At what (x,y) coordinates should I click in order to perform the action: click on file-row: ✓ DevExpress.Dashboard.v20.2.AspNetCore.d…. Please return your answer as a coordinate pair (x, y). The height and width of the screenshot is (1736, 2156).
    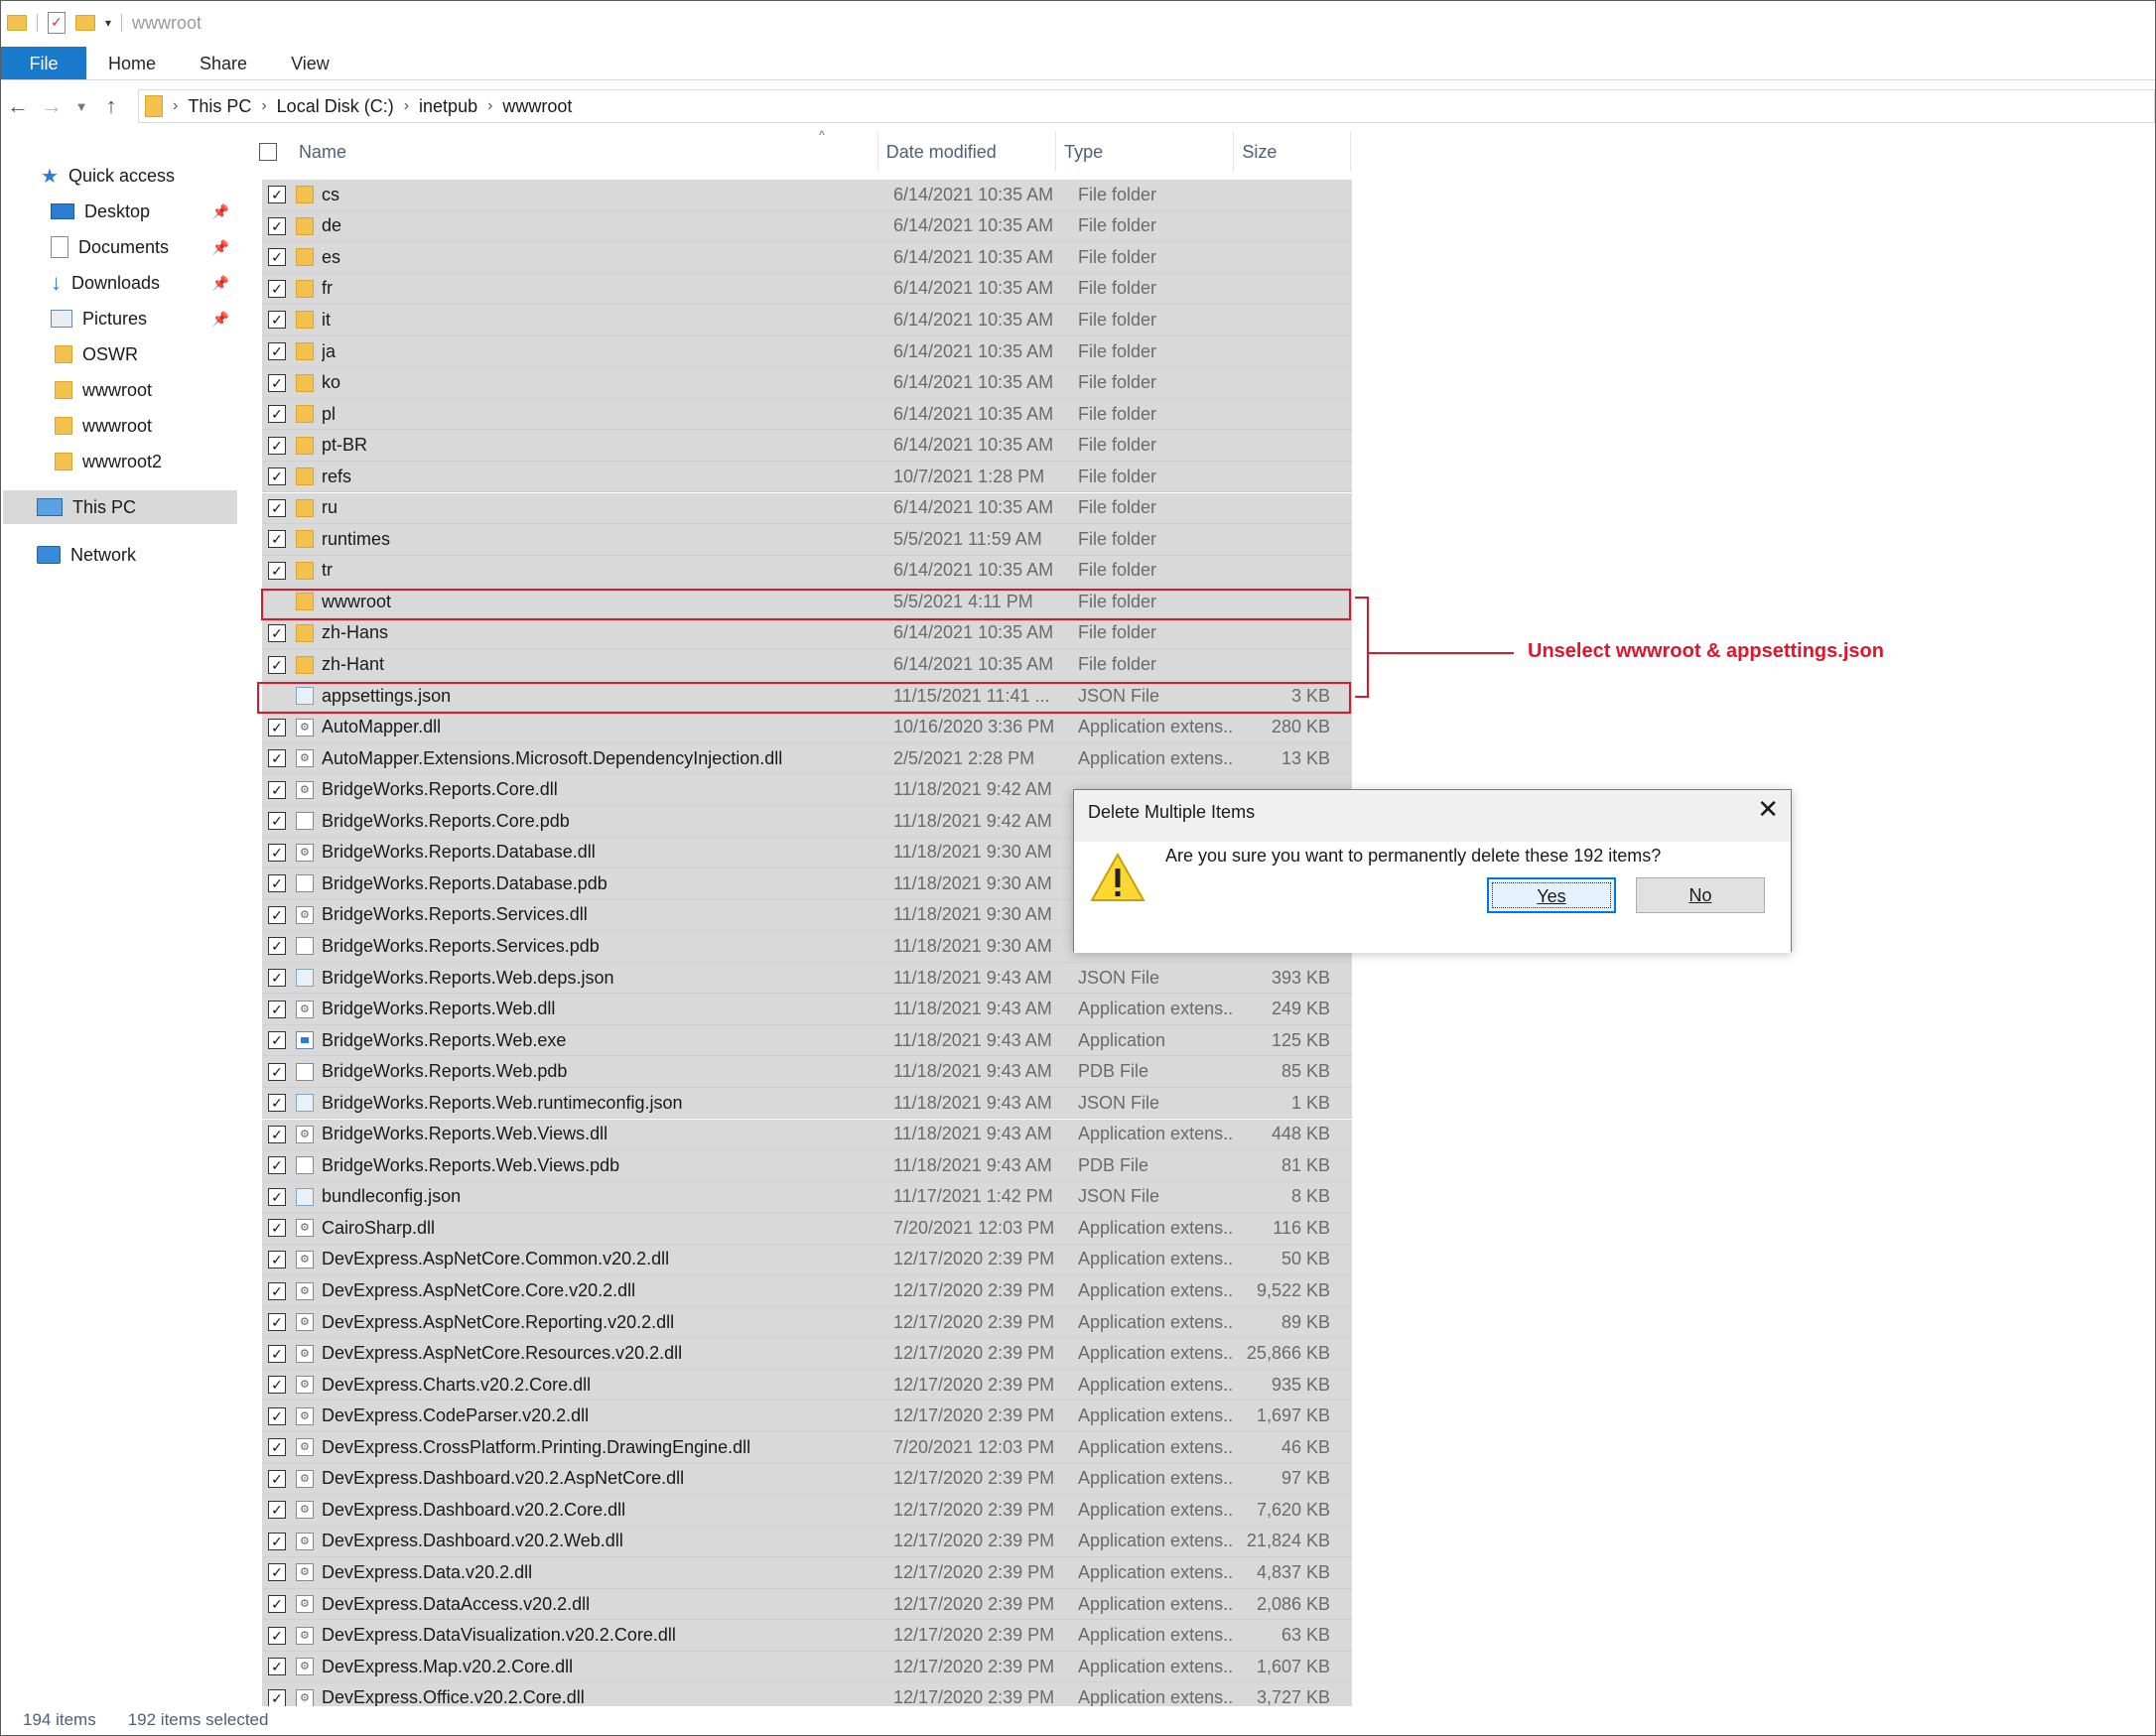
    Looking at the image, I should click on (807, 1479).